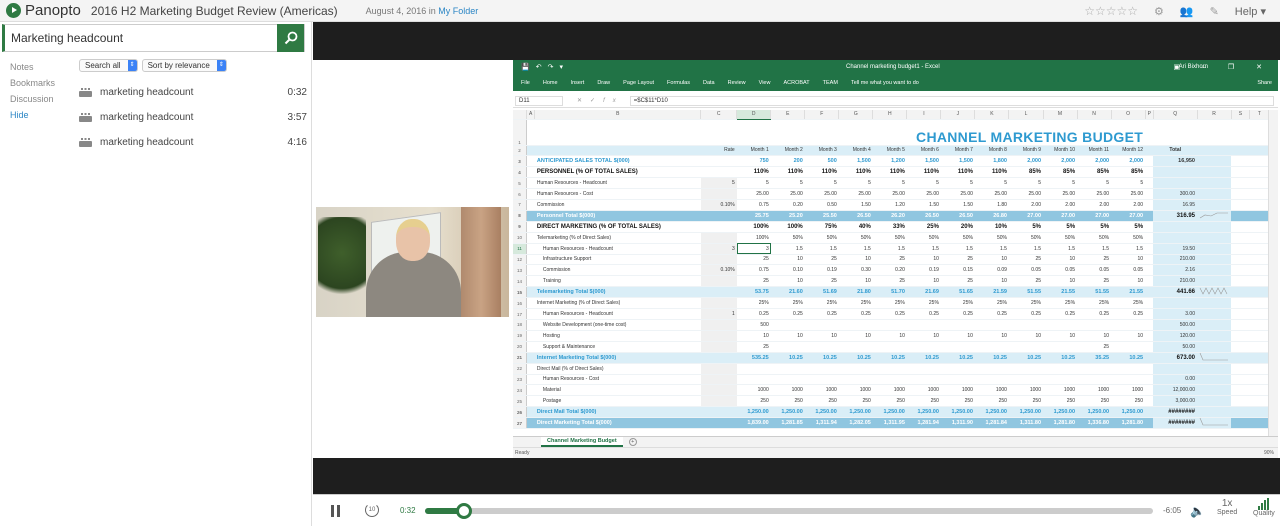 The image size is (1280, 526). I want to click on value-cell: 1,311.94, so click(821, 423).